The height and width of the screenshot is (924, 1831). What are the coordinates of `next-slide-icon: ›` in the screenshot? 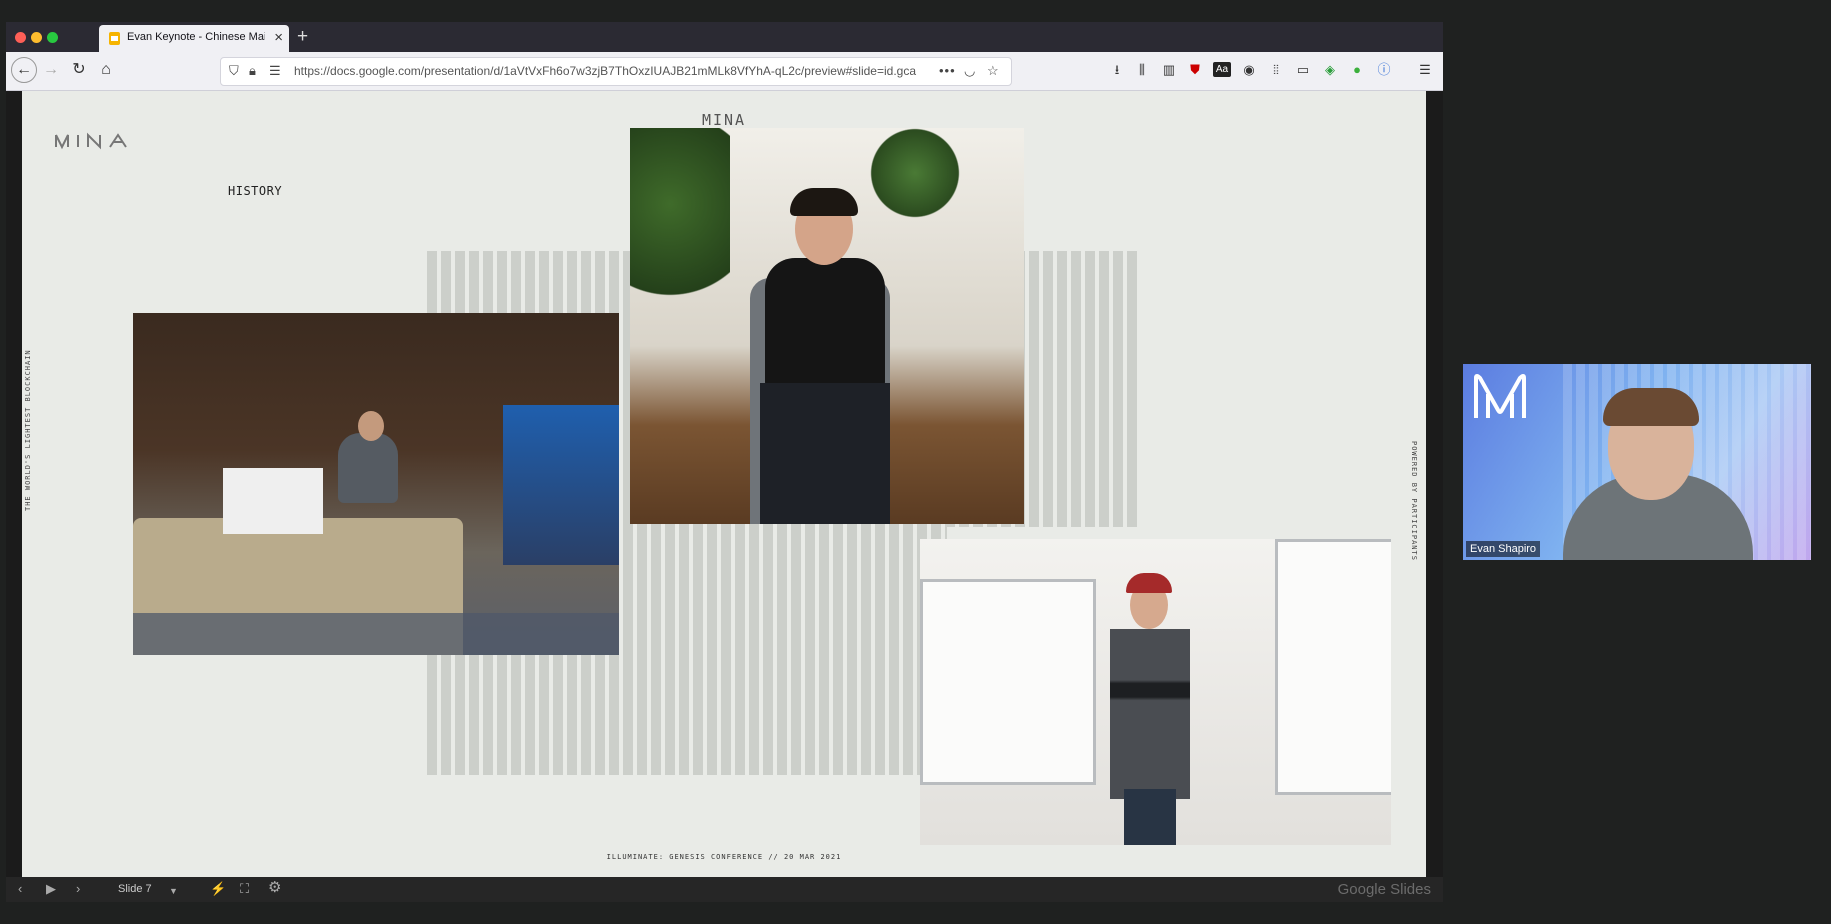 It's located at (78, 889).